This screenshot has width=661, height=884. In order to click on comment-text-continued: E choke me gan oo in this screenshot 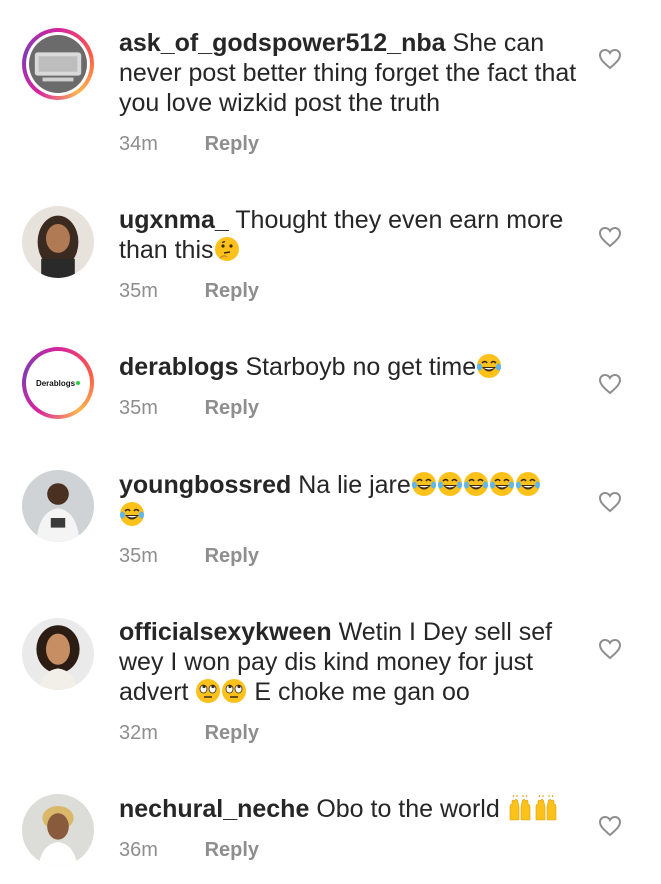, I will do `click(362, 692)`.